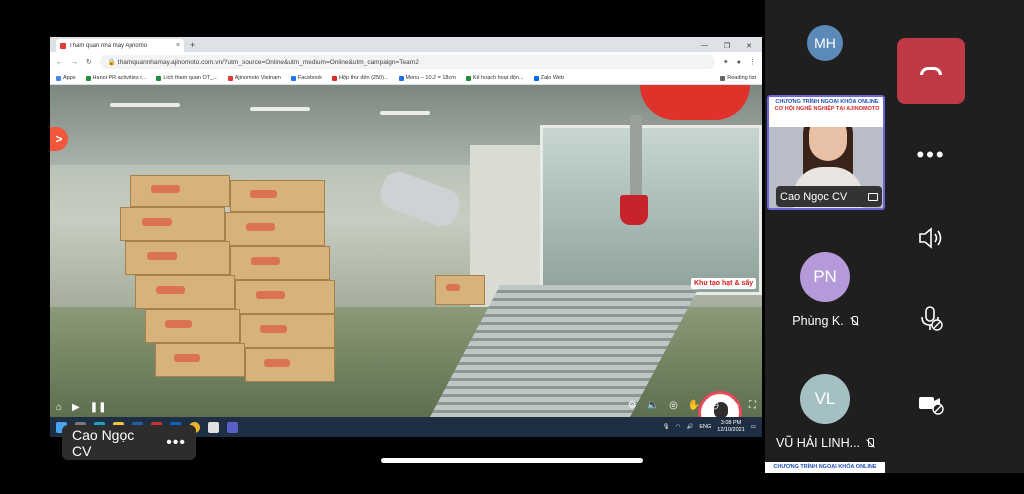 The height and width of the screenshot is (494, 1024). Describe the element at coordinates (192, 45) in the screenshot. I see `new-tab-button: +` at that location.